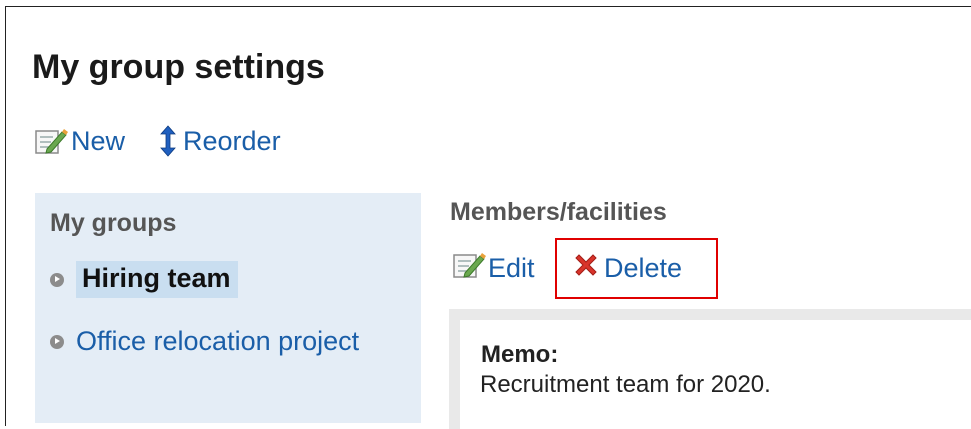 Image resolution: width=971 pixels, height=429 pixels. I want to click on new-icon, so click(51, 141).